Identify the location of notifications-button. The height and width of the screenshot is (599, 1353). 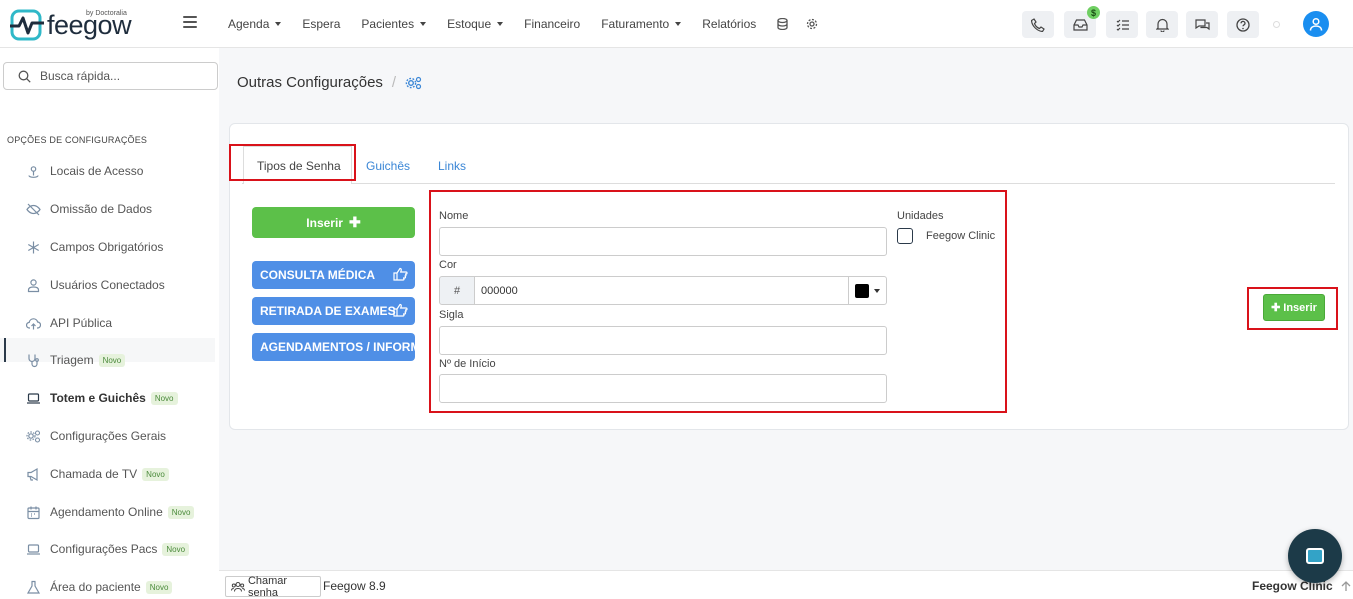
(1162, 24).